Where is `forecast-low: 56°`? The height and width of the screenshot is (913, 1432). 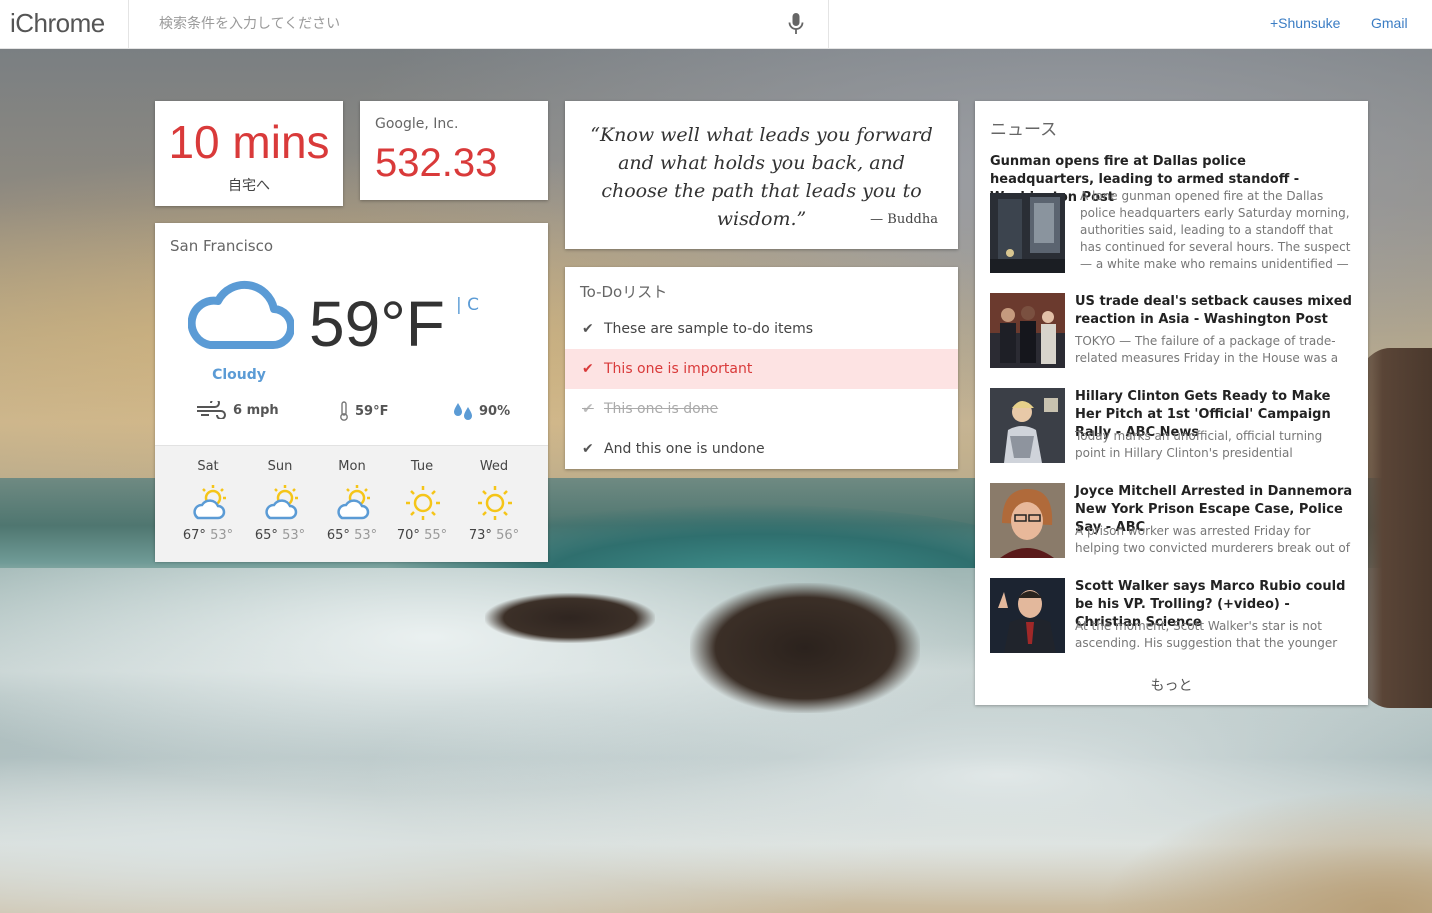 forecast-low: 56° is located at coordinates (508, 535).